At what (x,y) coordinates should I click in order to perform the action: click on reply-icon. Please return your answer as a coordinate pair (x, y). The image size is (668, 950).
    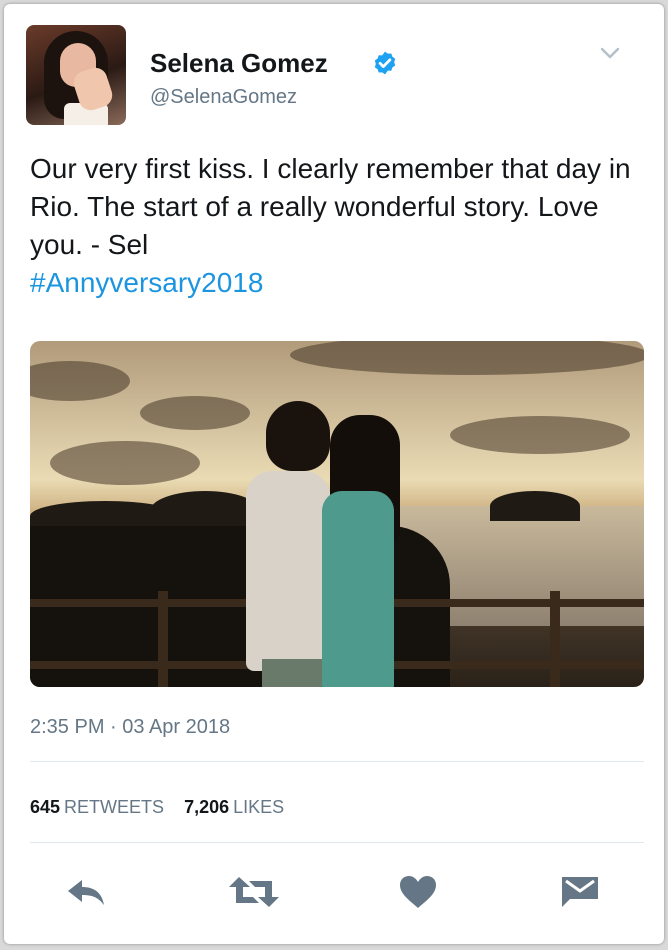
    Looking at the image, I should click on (86, 892).